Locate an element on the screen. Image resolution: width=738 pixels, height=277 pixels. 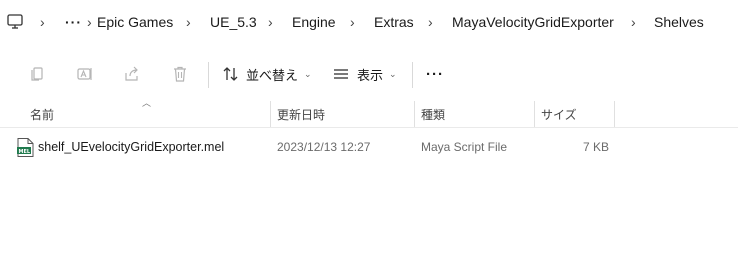
view-label: 表示 is located at coordinates (370, 75).